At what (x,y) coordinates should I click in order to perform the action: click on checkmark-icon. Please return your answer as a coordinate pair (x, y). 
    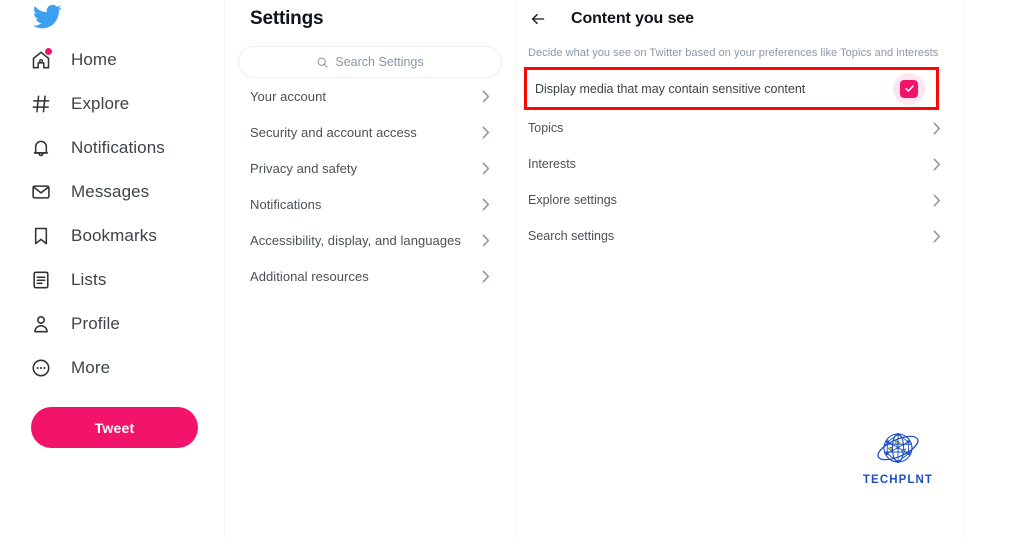
    Looking at the image, I should click on (909, 88).